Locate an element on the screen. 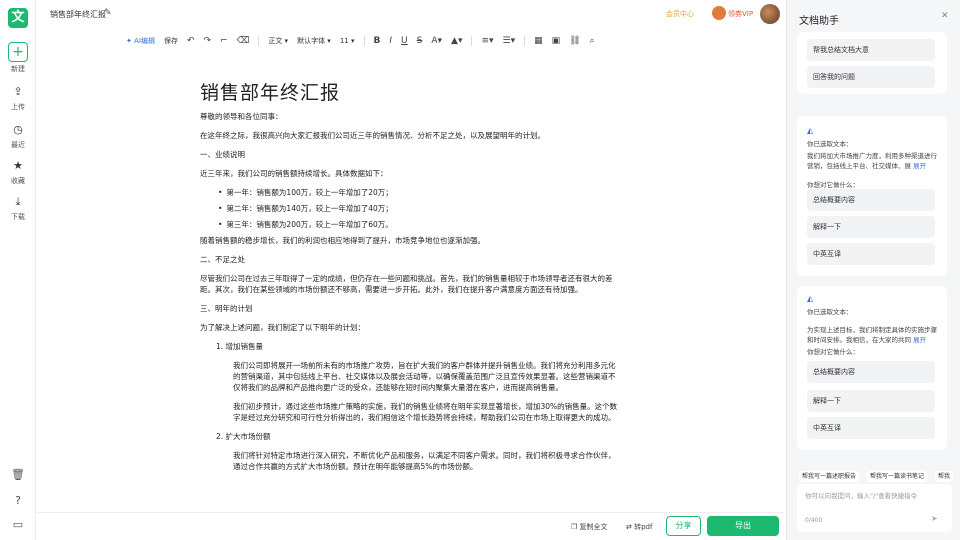 Image resolution: width=960 pixels, height=540 pixels. recent-button: ◷ 最近 is located at coordinates (18, 136).